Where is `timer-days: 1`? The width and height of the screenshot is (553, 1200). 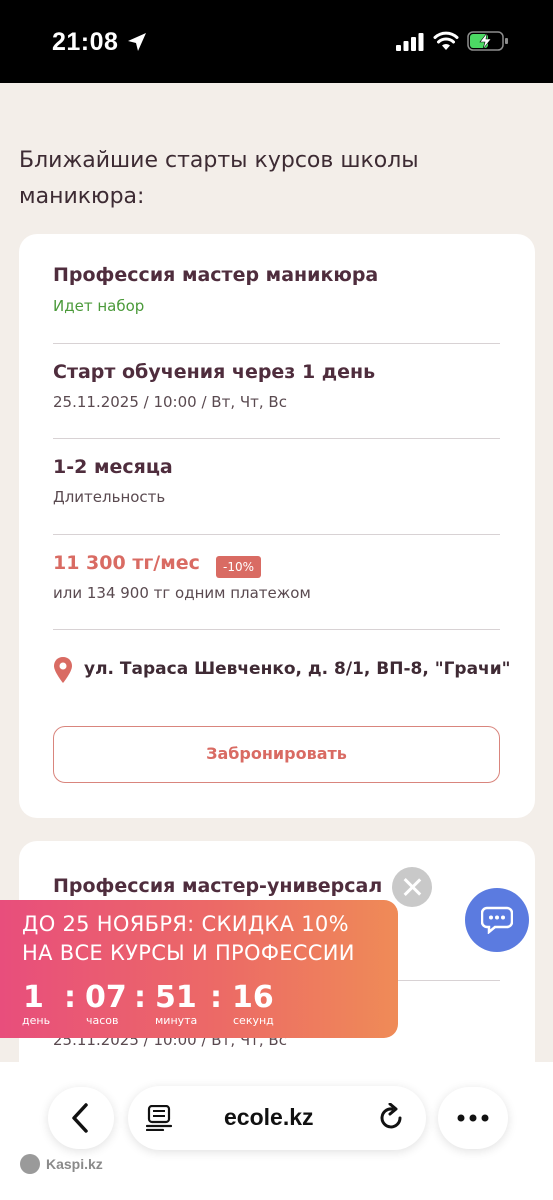
timer-days: 1 is located at coordinates (33, 997).